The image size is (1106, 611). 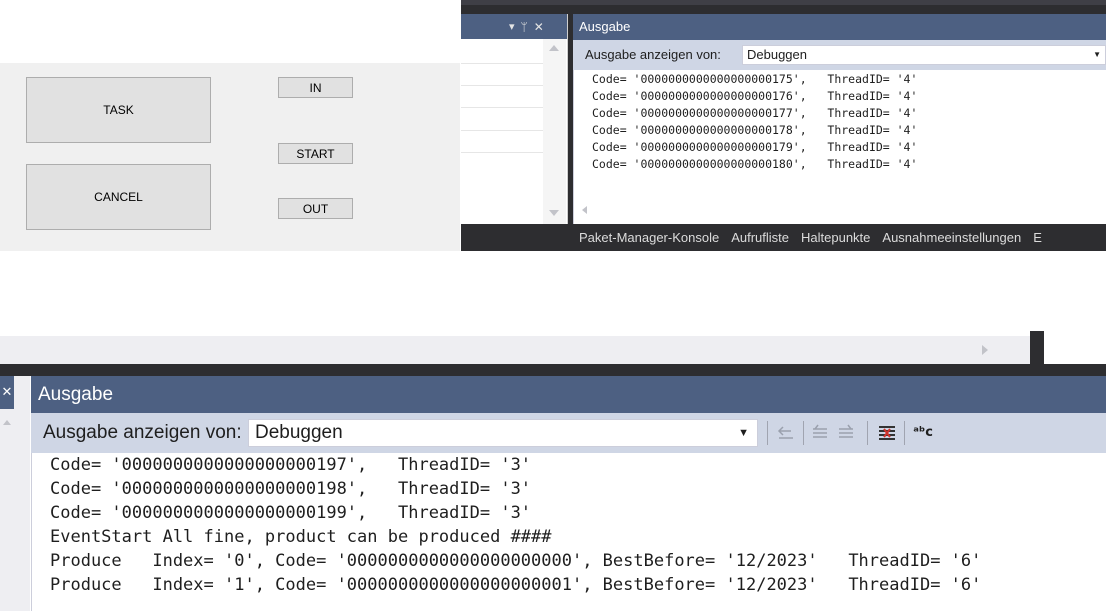 What do you see at coordinates (315, 87) in the screenshot?
I see `in-button: IN` at bounding box center [315, 87].